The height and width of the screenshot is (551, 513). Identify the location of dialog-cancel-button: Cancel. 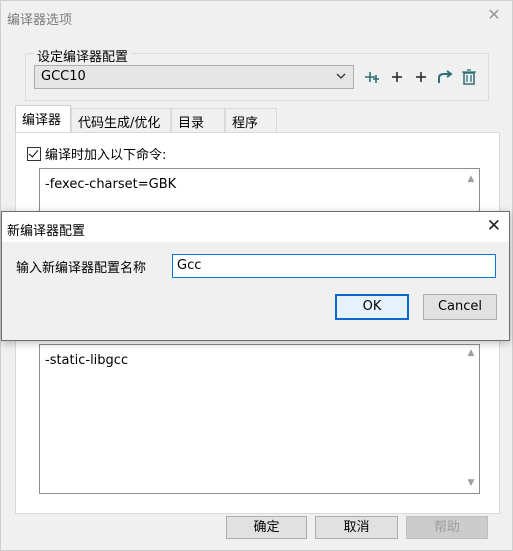
(460, 307).